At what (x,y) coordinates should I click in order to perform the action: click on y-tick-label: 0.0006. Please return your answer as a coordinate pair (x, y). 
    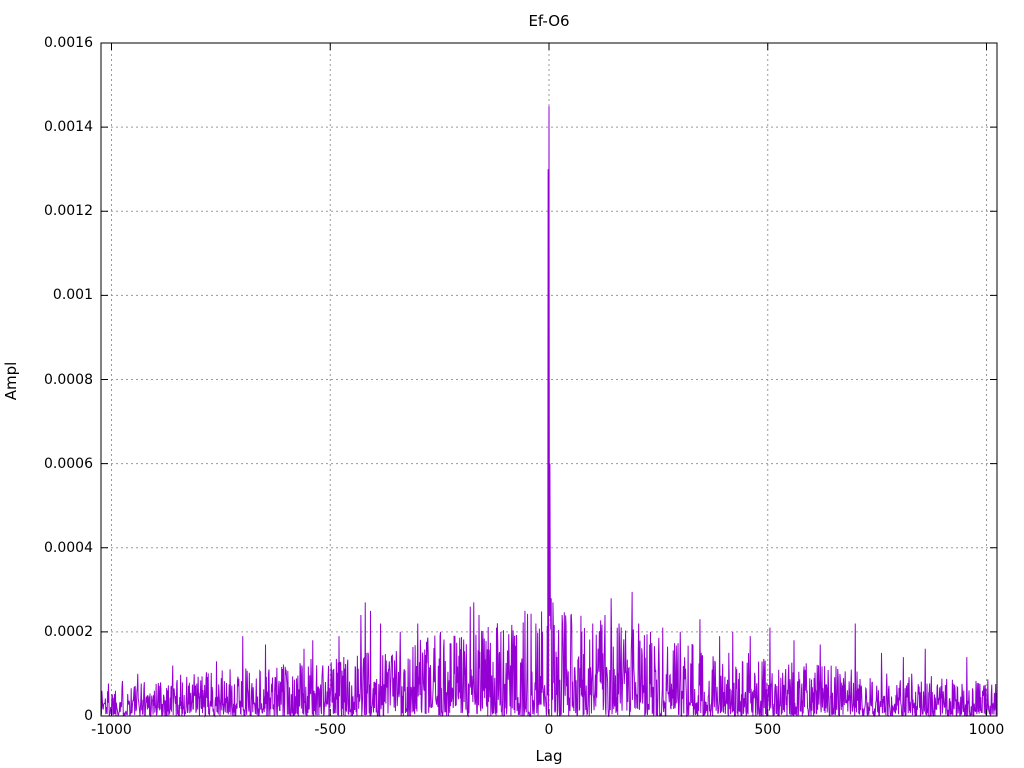
    Looking at the image, I should click on (68, 463).